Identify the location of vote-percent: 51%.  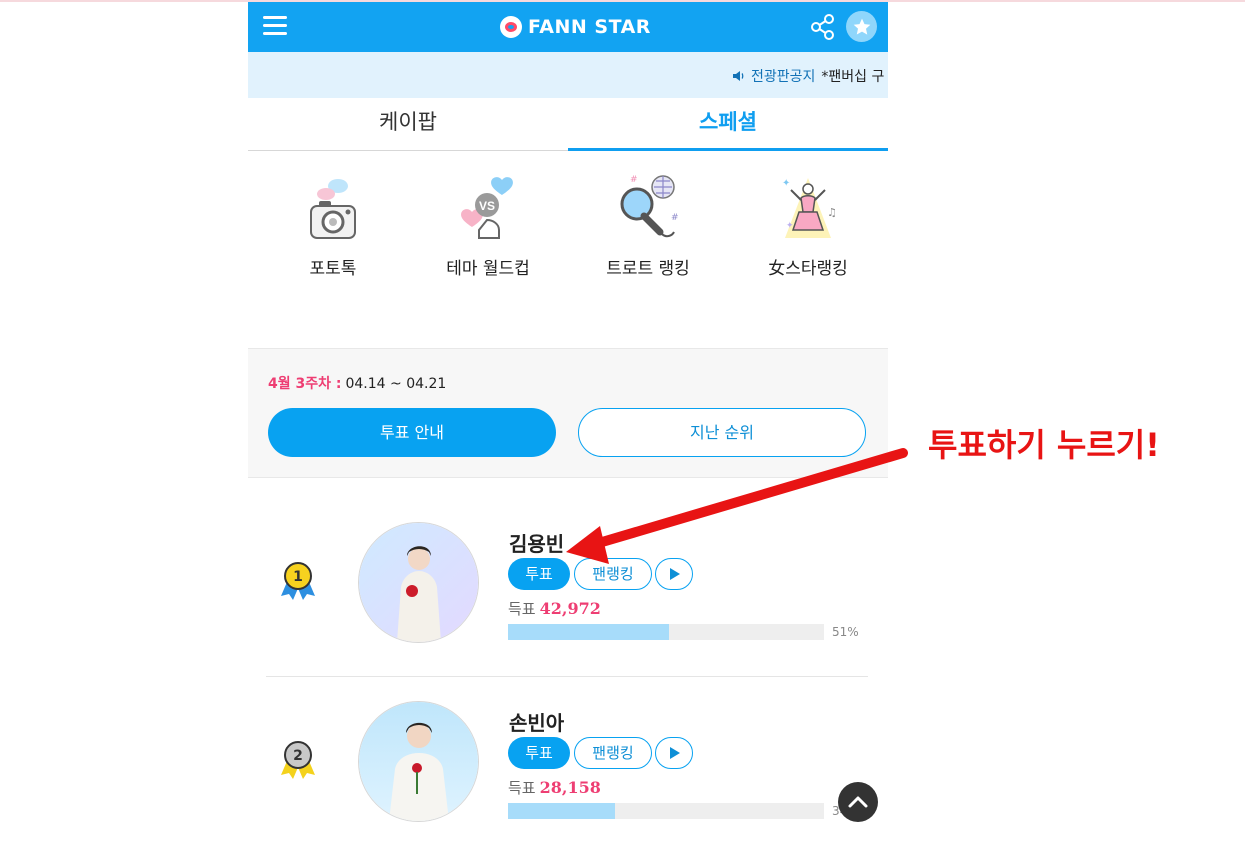
(845, 632).